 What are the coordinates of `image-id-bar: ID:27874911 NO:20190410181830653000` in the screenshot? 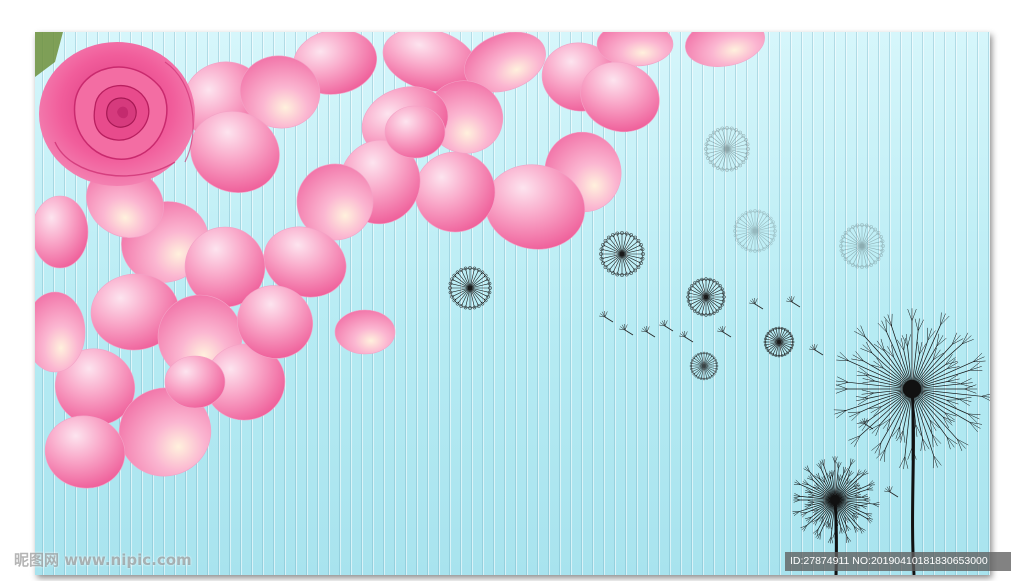 It's located at (898, 561).